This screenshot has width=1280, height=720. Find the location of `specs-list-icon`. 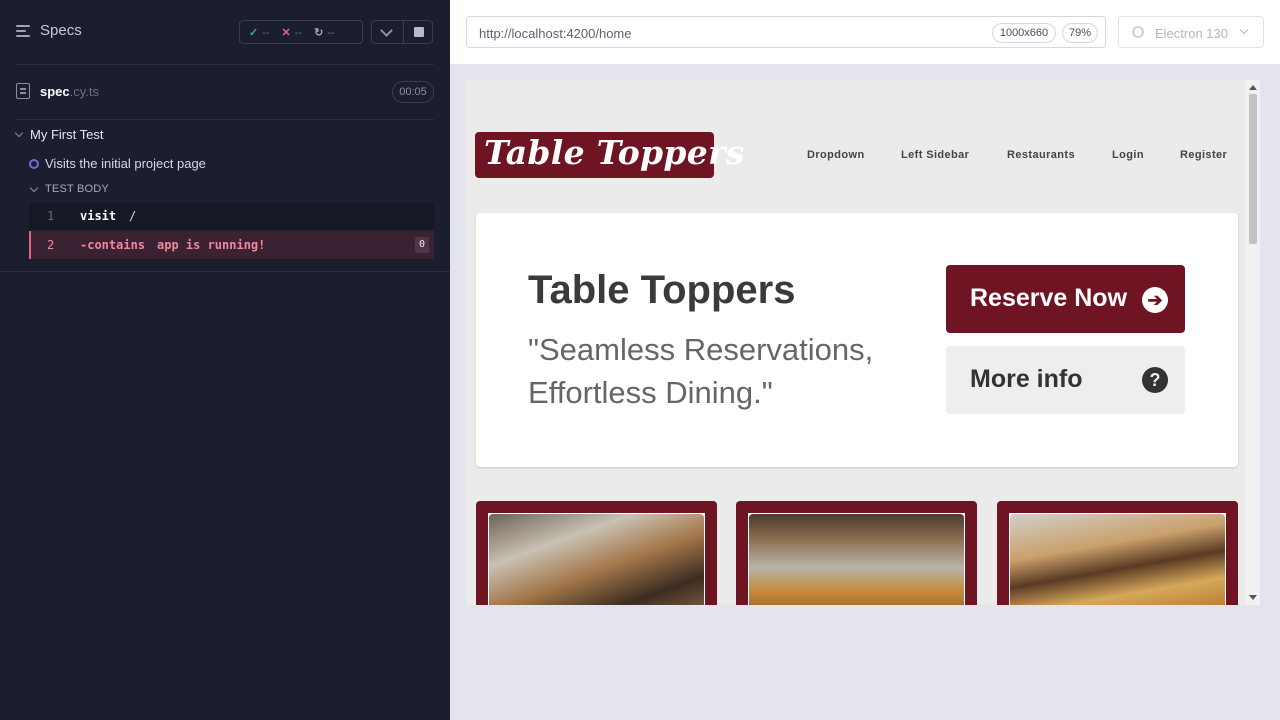

specs-list-icon is located at coordinates (24, 30).